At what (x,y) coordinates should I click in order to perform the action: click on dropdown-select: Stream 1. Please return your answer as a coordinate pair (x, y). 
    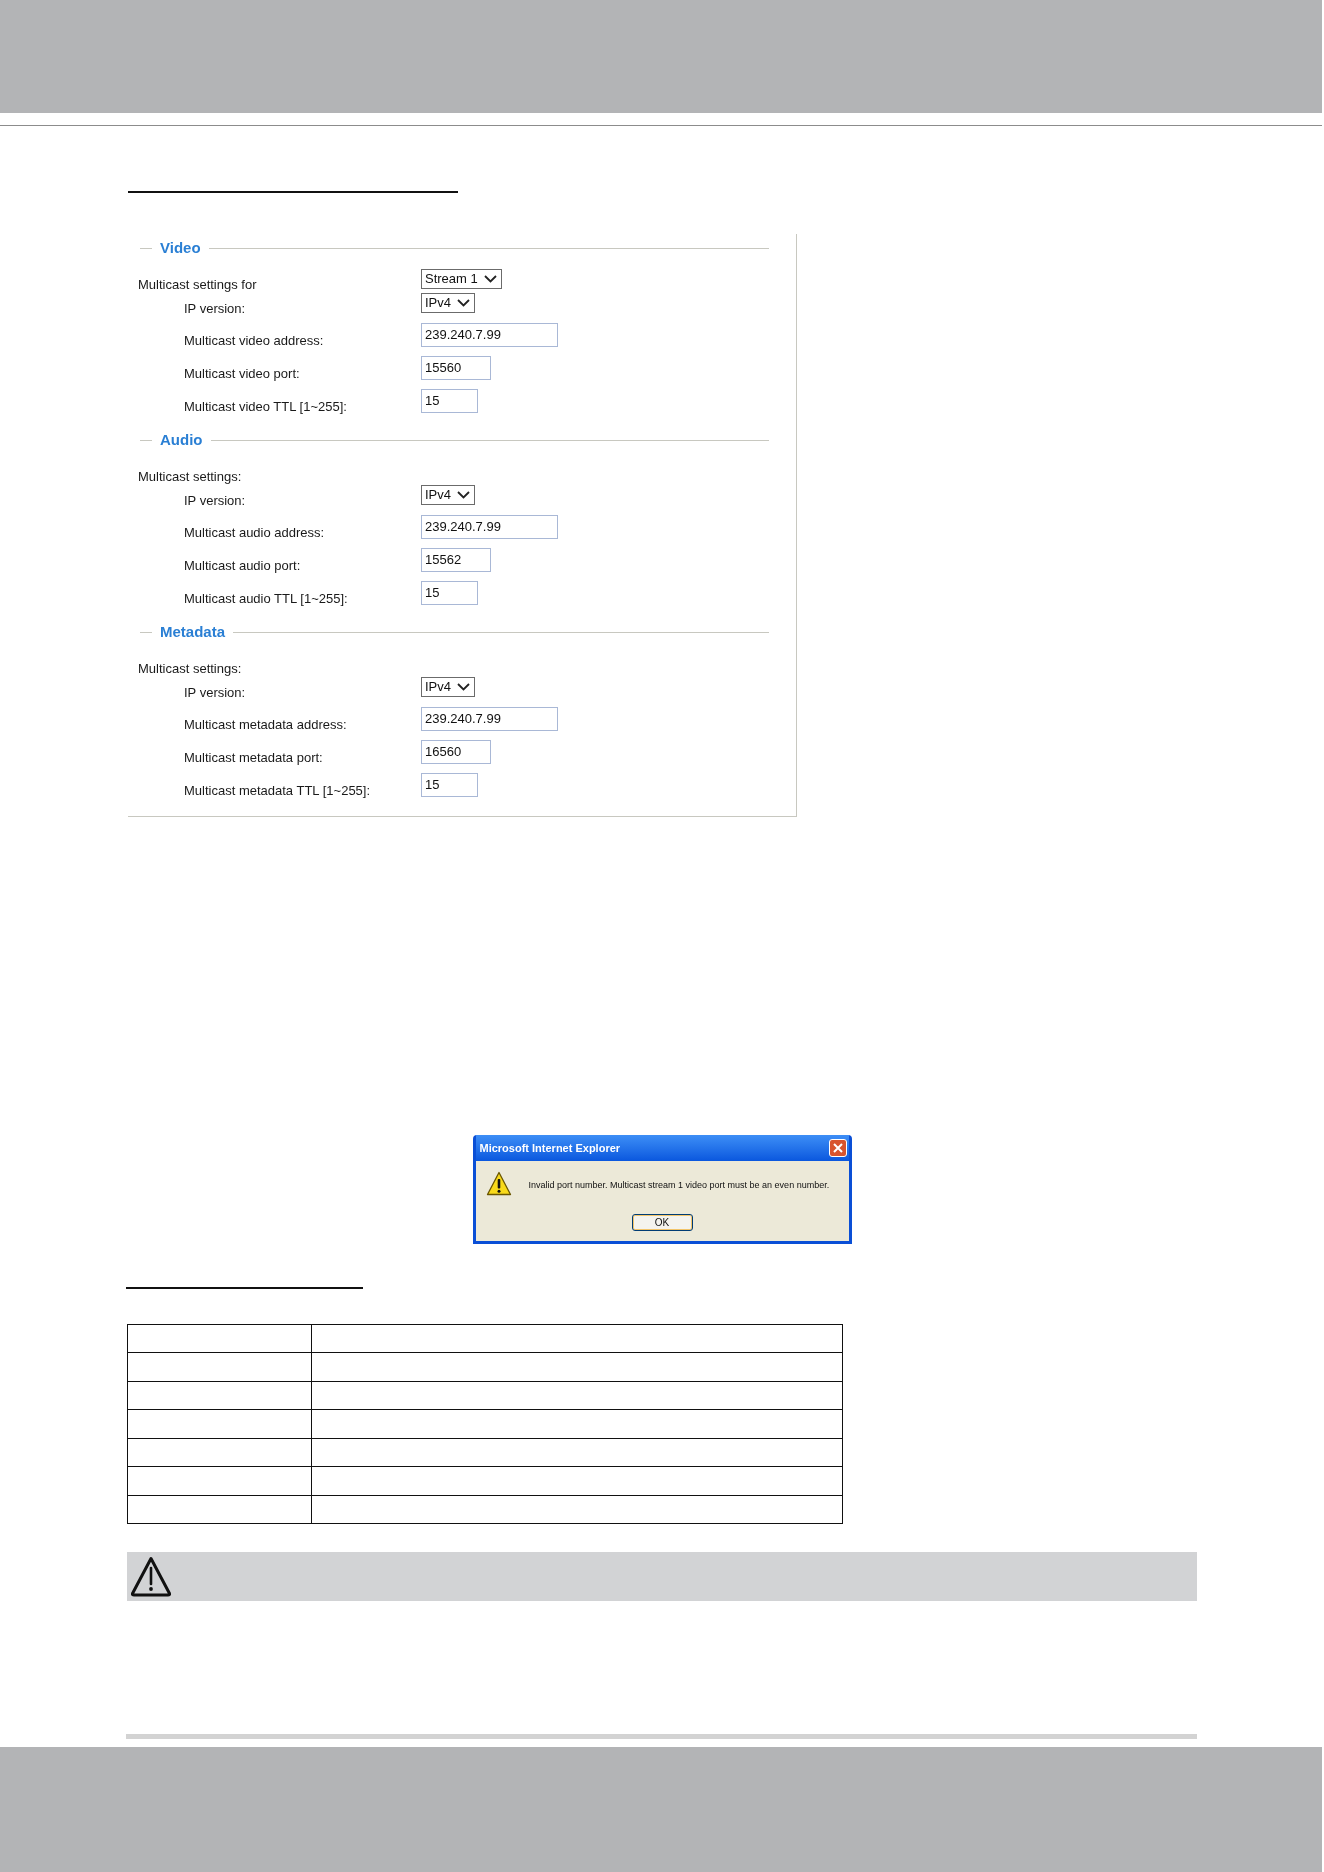
    Looking at the image, I should click on (461, 279).